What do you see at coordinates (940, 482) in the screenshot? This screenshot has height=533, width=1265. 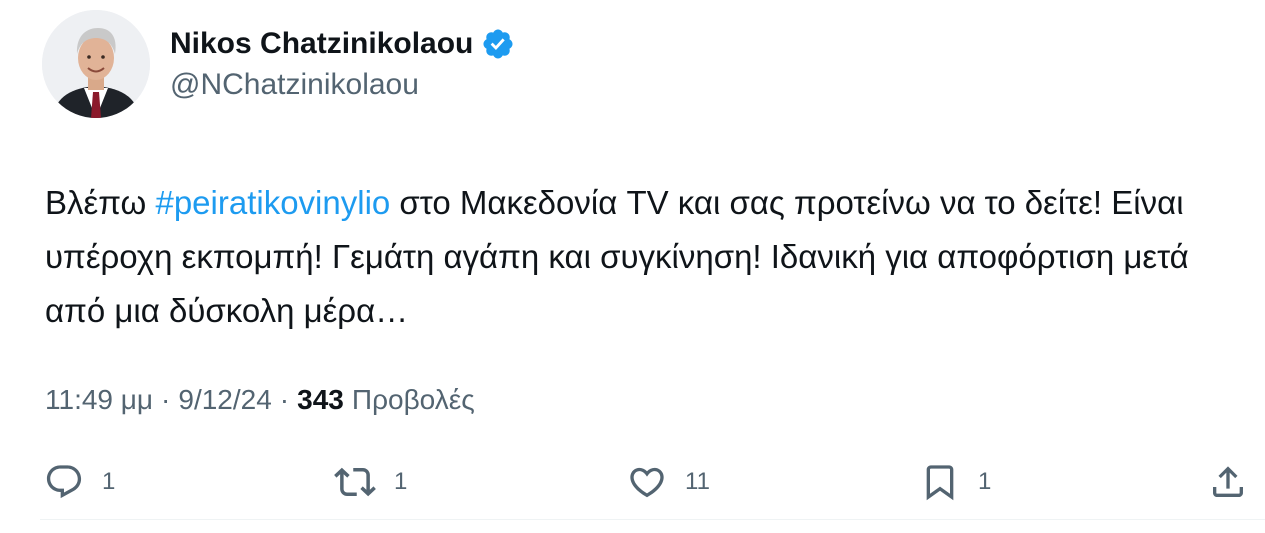 I see `bookmark-icon` at bounding box center [940, 482].